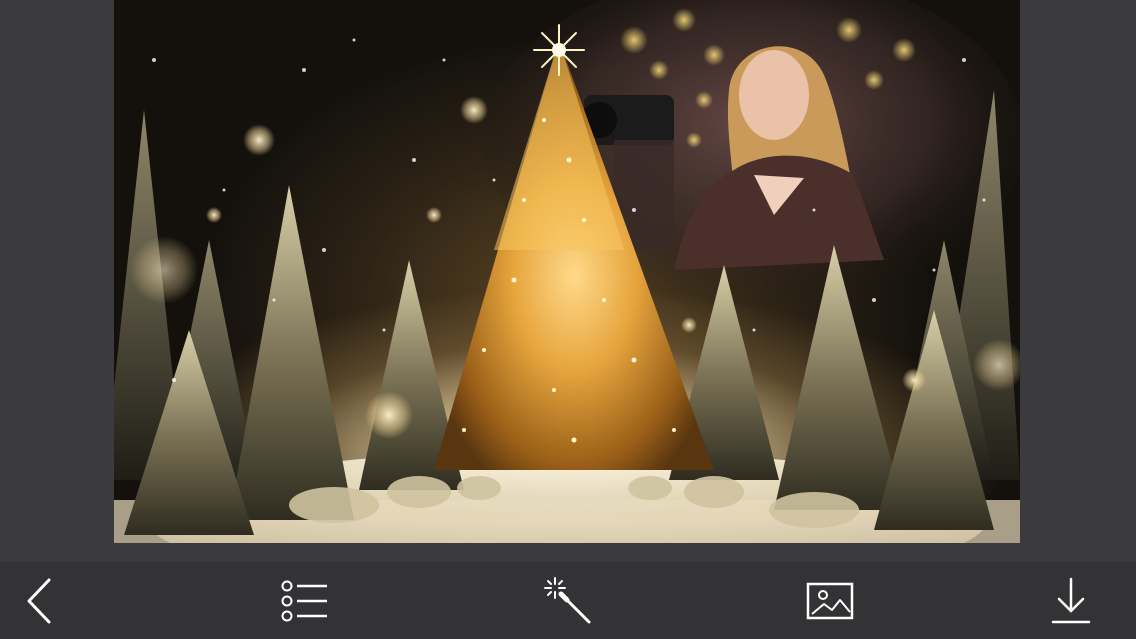 Image resolution: width=1136 pixels, height=639 pixels. I want to click on bottom-toolbar, so click(568, 600).